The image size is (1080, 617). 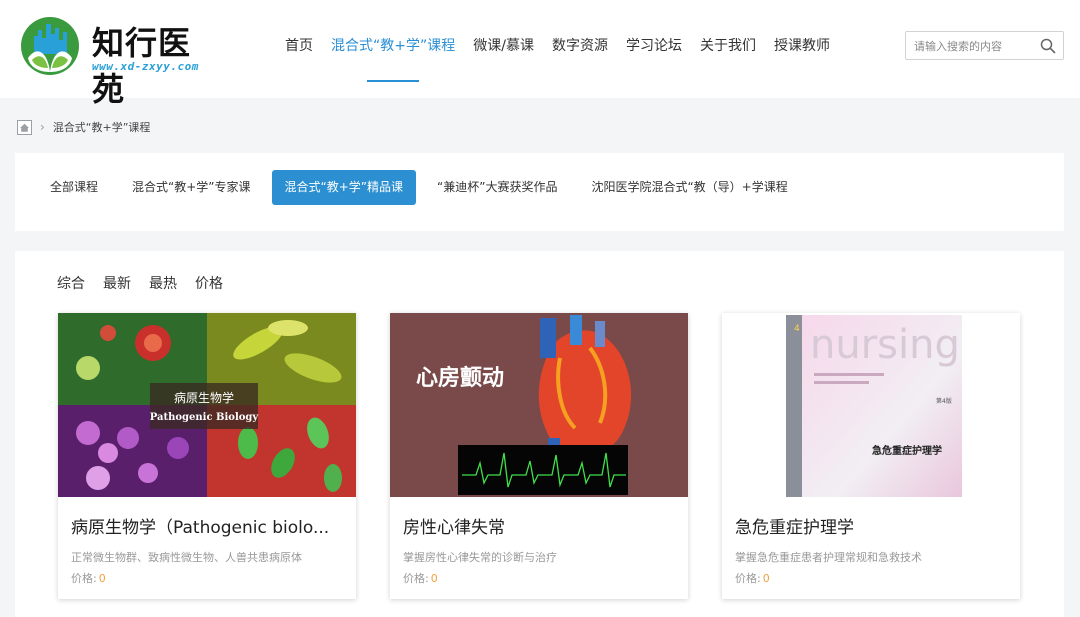 I want to click on nav-about: 关于我们, so click(x=728, y=49).